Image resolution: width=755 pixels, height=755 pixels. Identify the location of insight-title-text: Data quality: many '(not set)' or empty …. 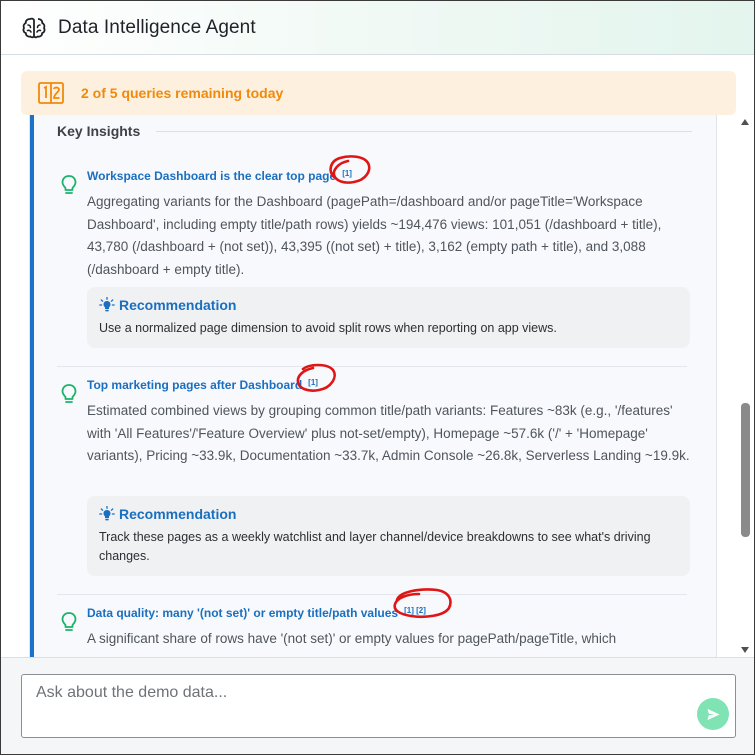
(243, 613).